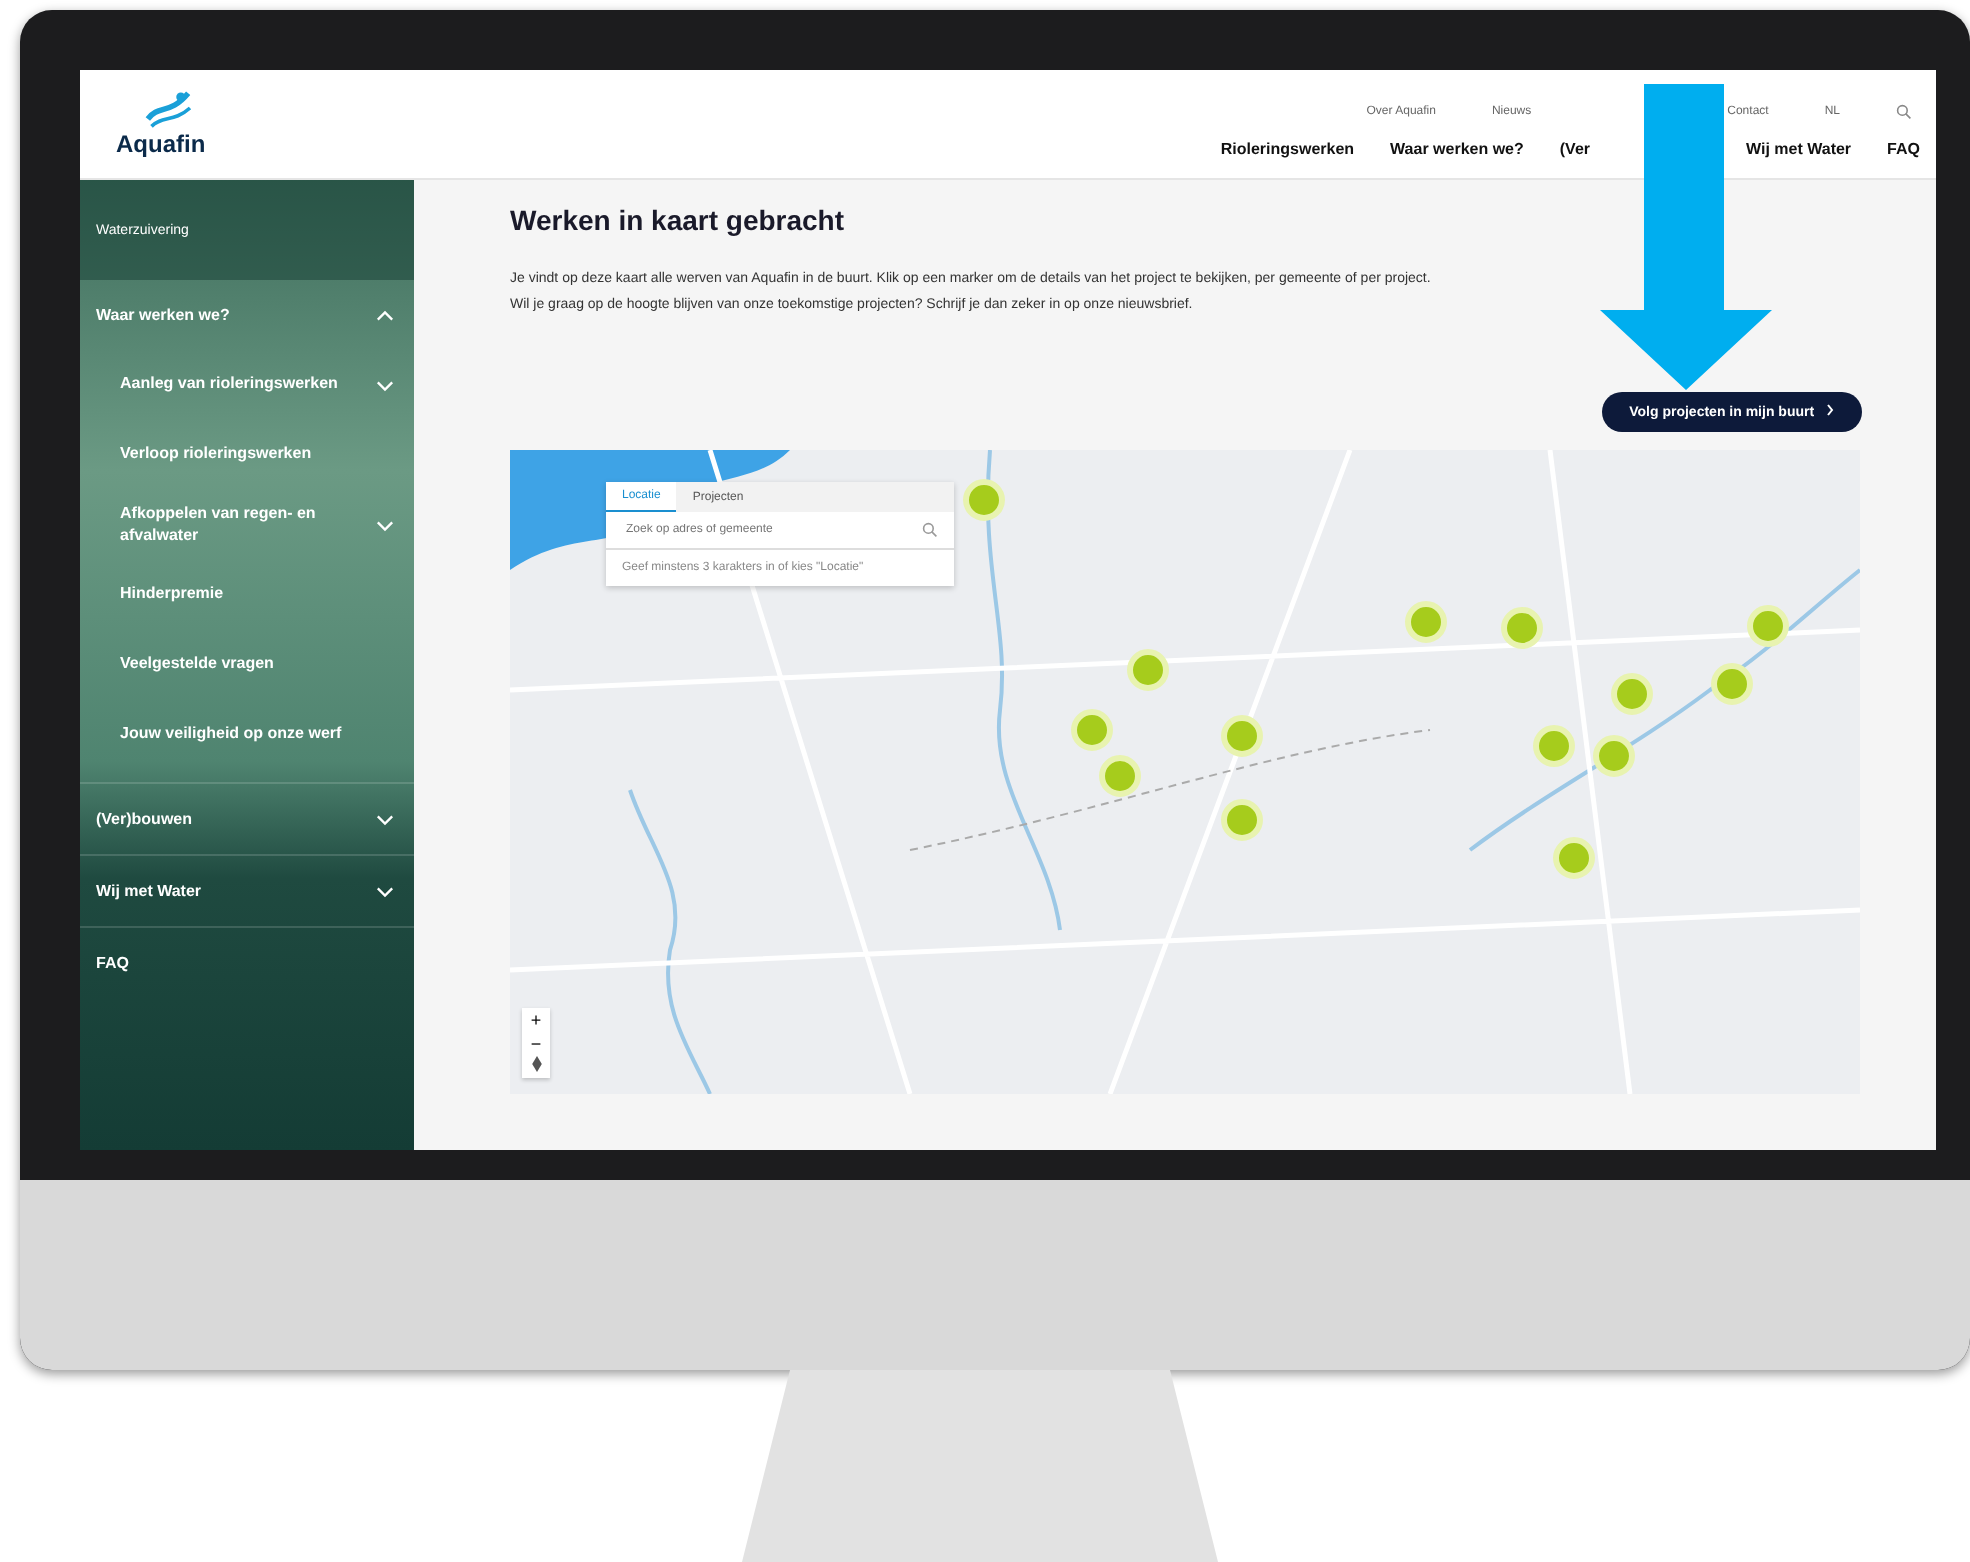 The height and width of the screenshot is (1562, 1970). I want to click on sidebar-subitem: Aanleg van rioleringswerken, so click(257, 385).